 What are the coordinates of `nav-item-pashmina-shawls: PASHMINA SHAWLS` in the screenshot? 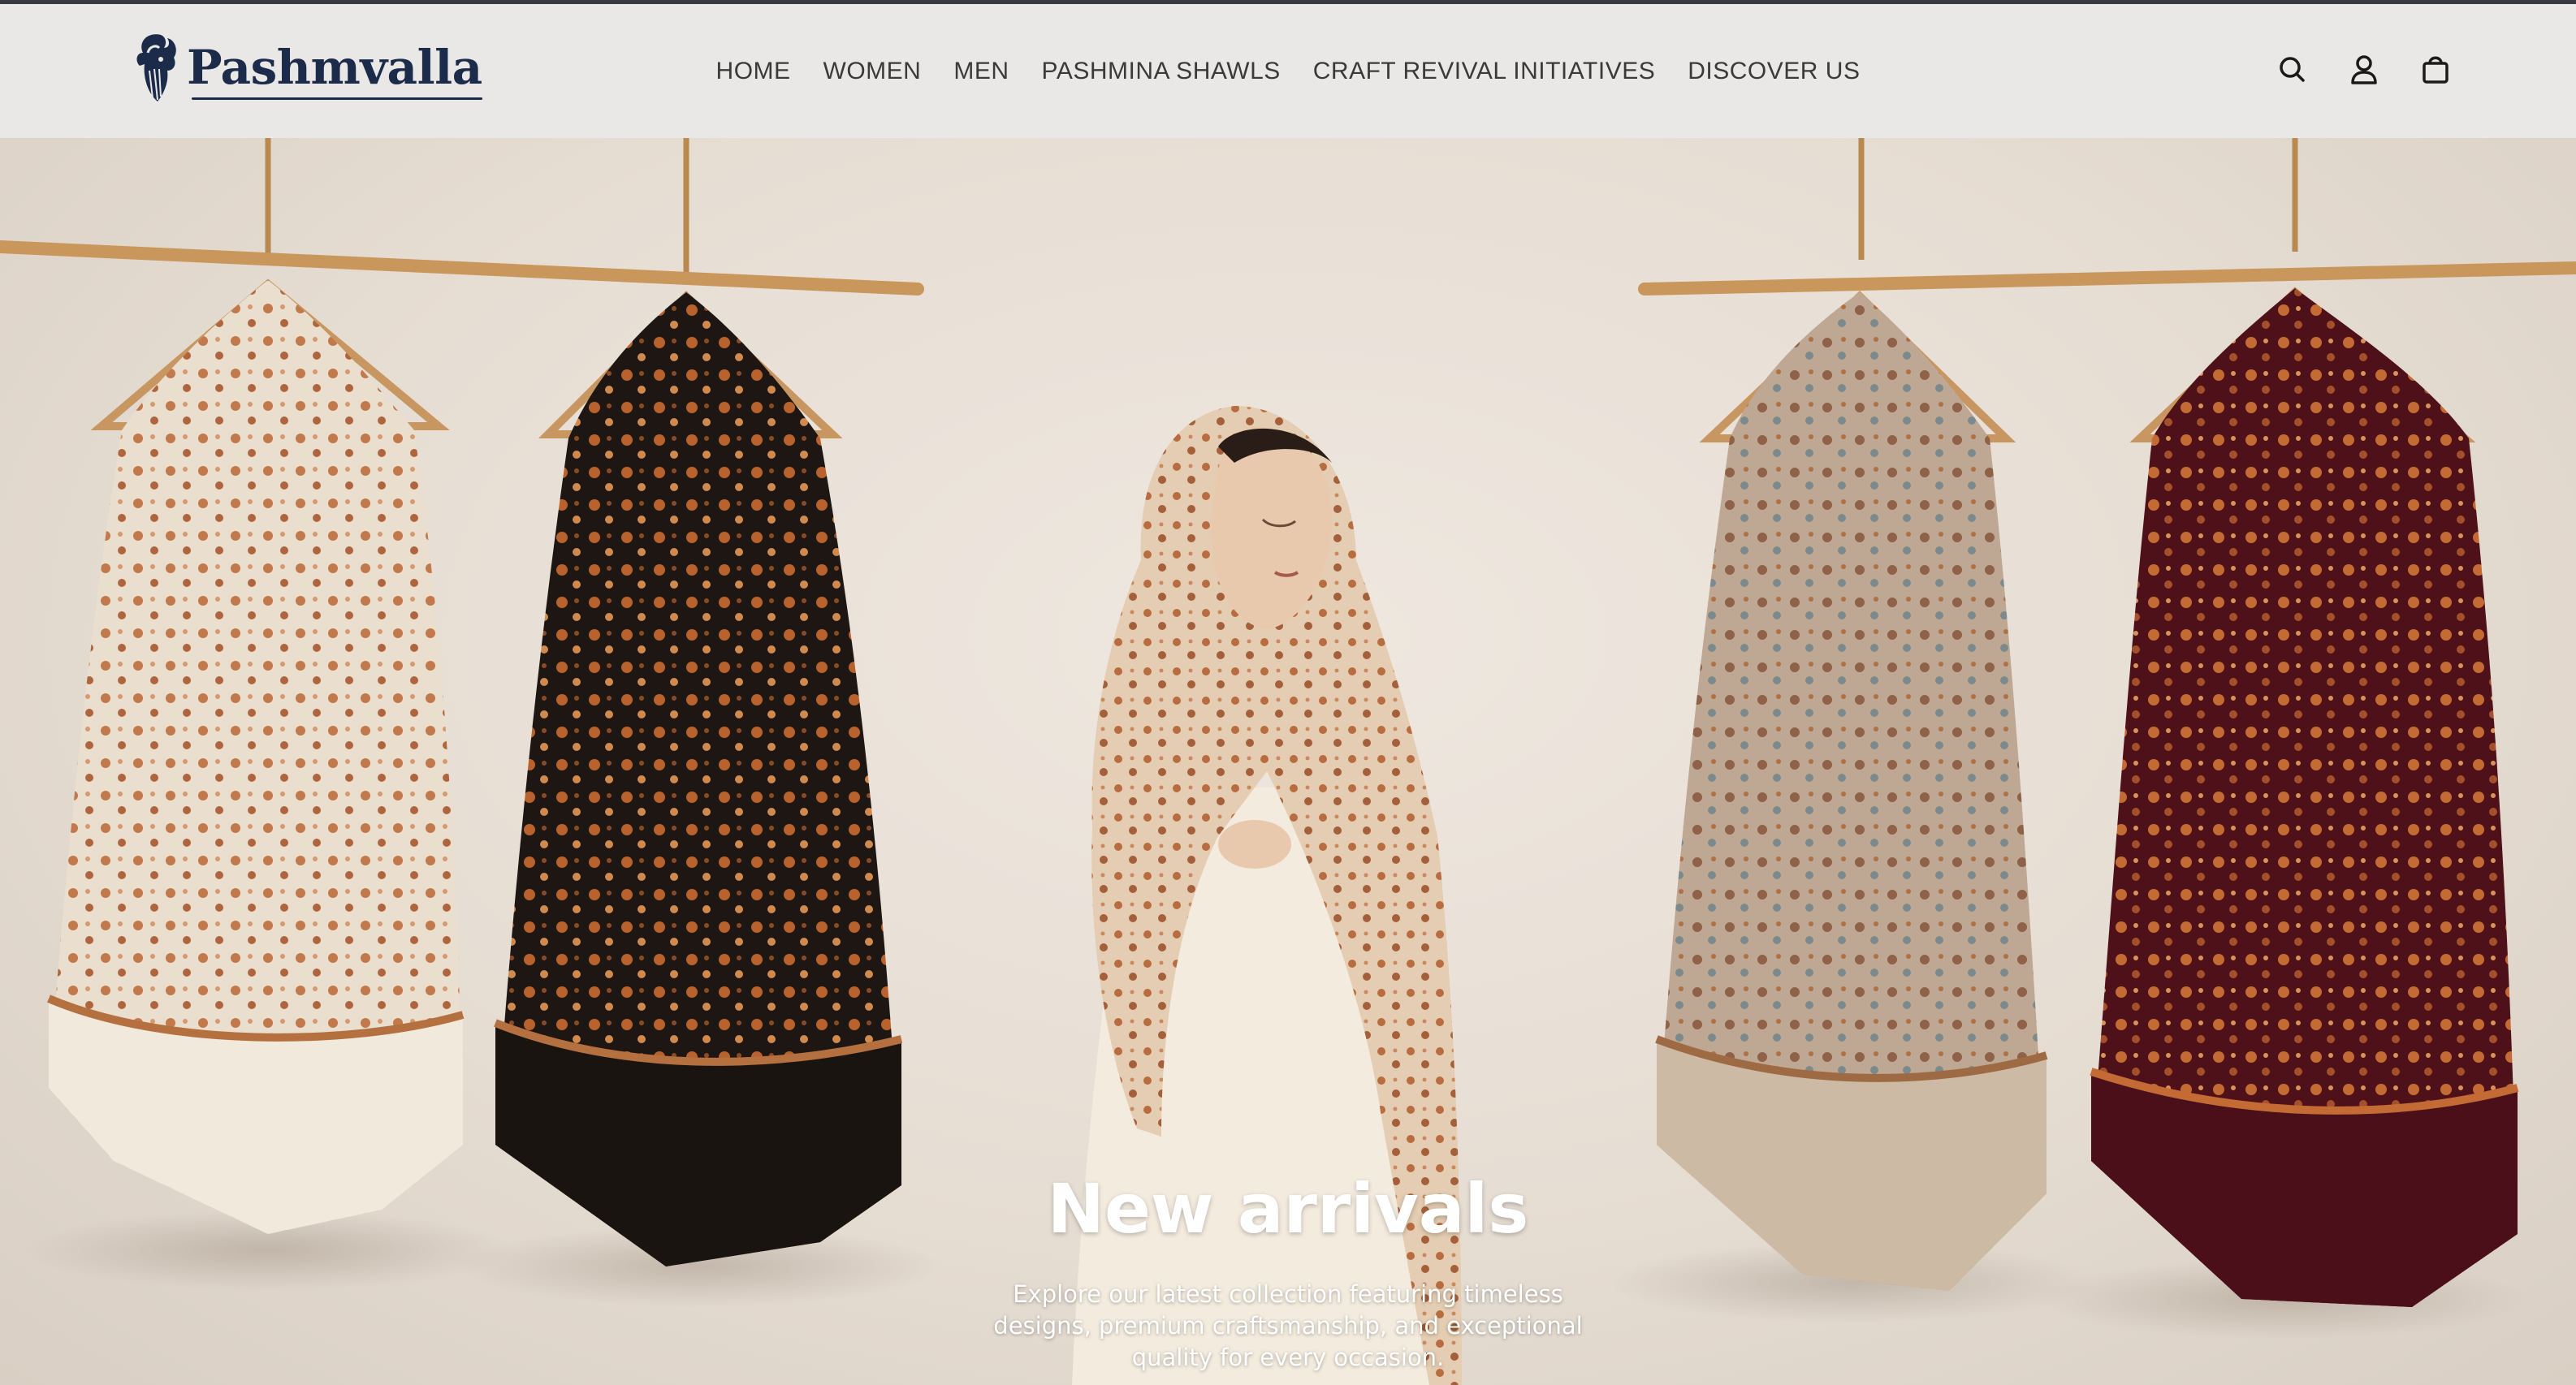 It's located at (1161, 71).